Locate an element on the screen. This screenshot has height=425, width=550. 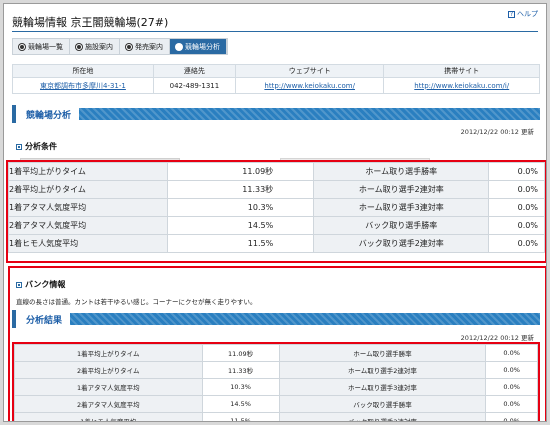
info-header-address: 所在地 is located at coordinates (83, 71).